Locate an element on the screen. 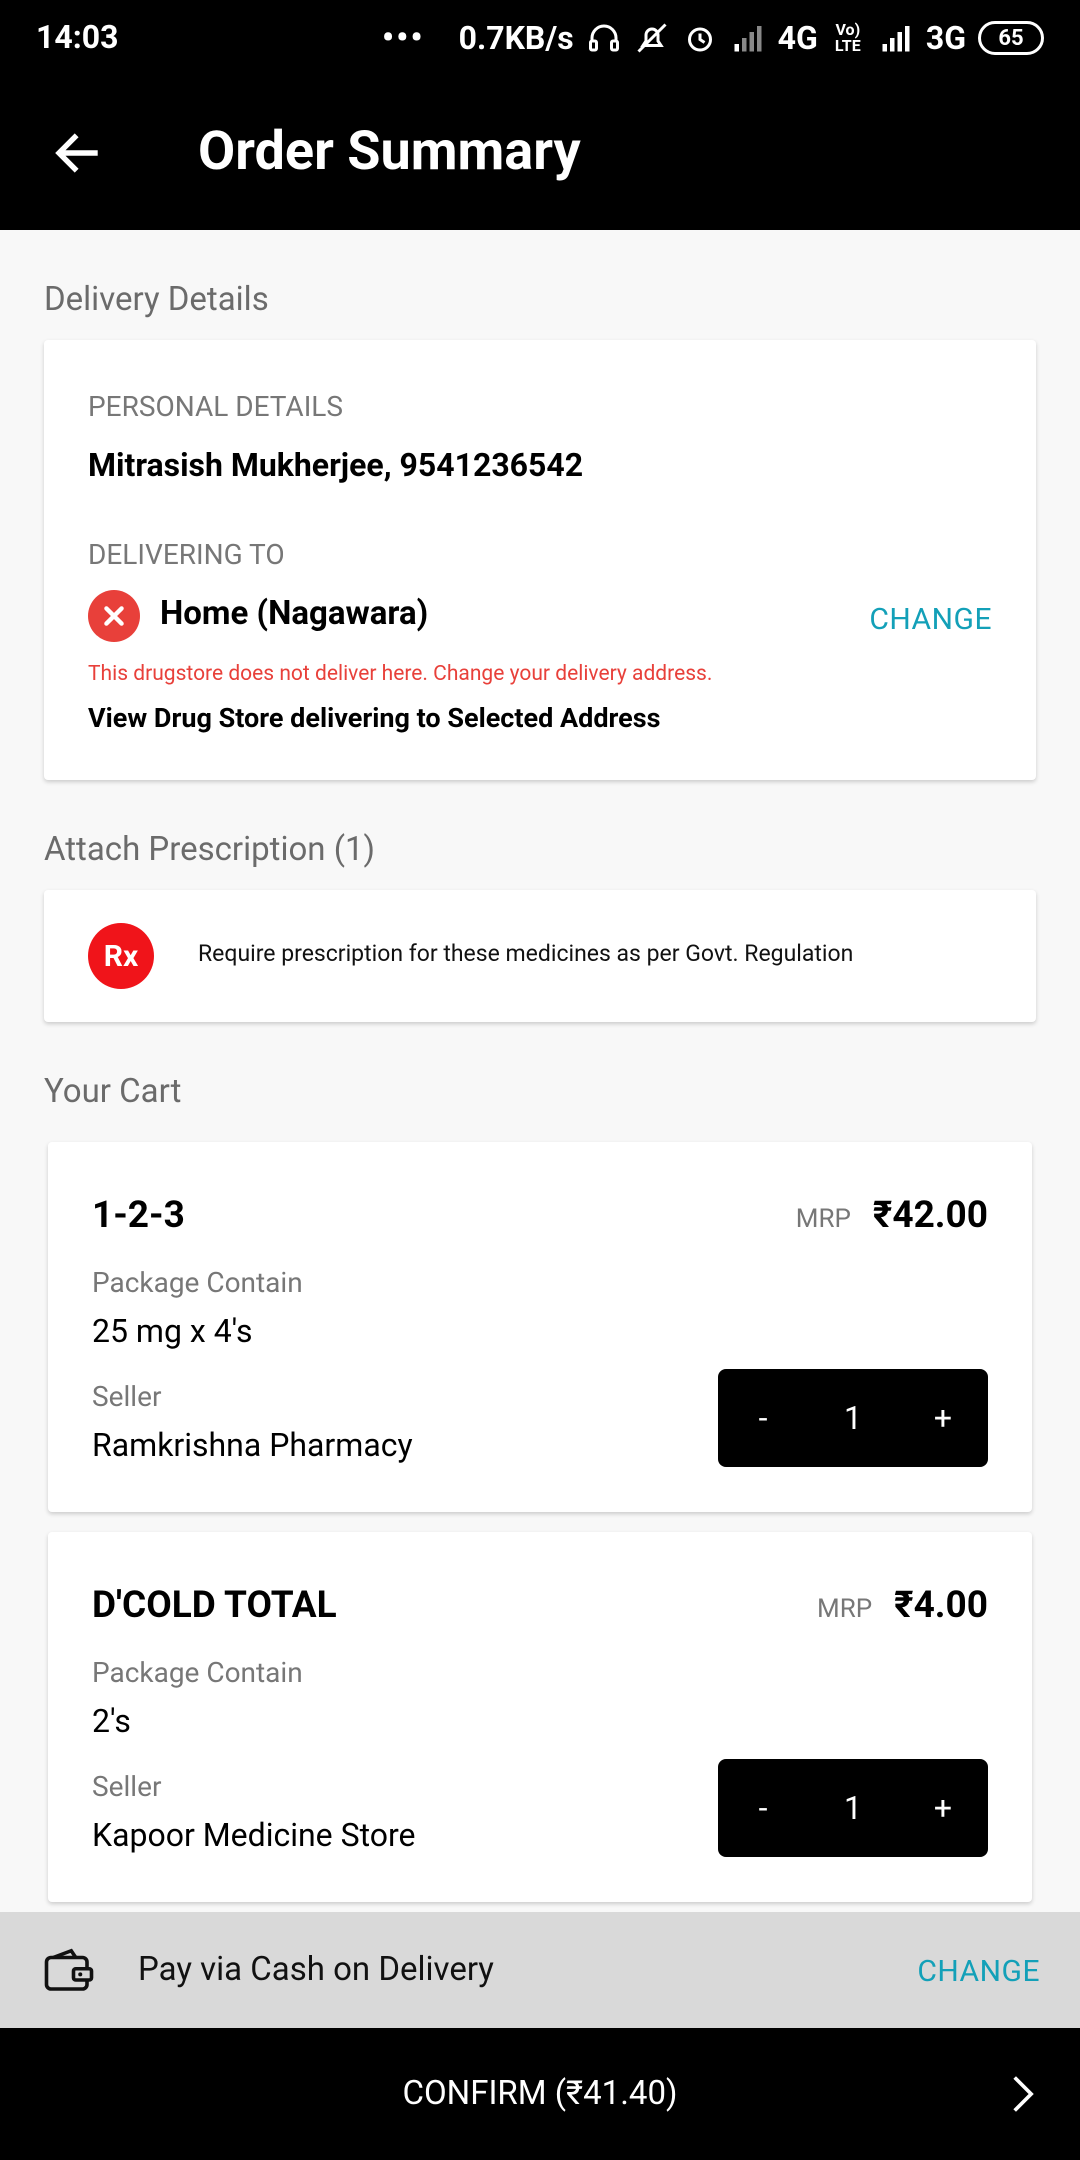 The image size is (1080, 2160). app-bar: Order Summary is located at coordinates (540, 153).